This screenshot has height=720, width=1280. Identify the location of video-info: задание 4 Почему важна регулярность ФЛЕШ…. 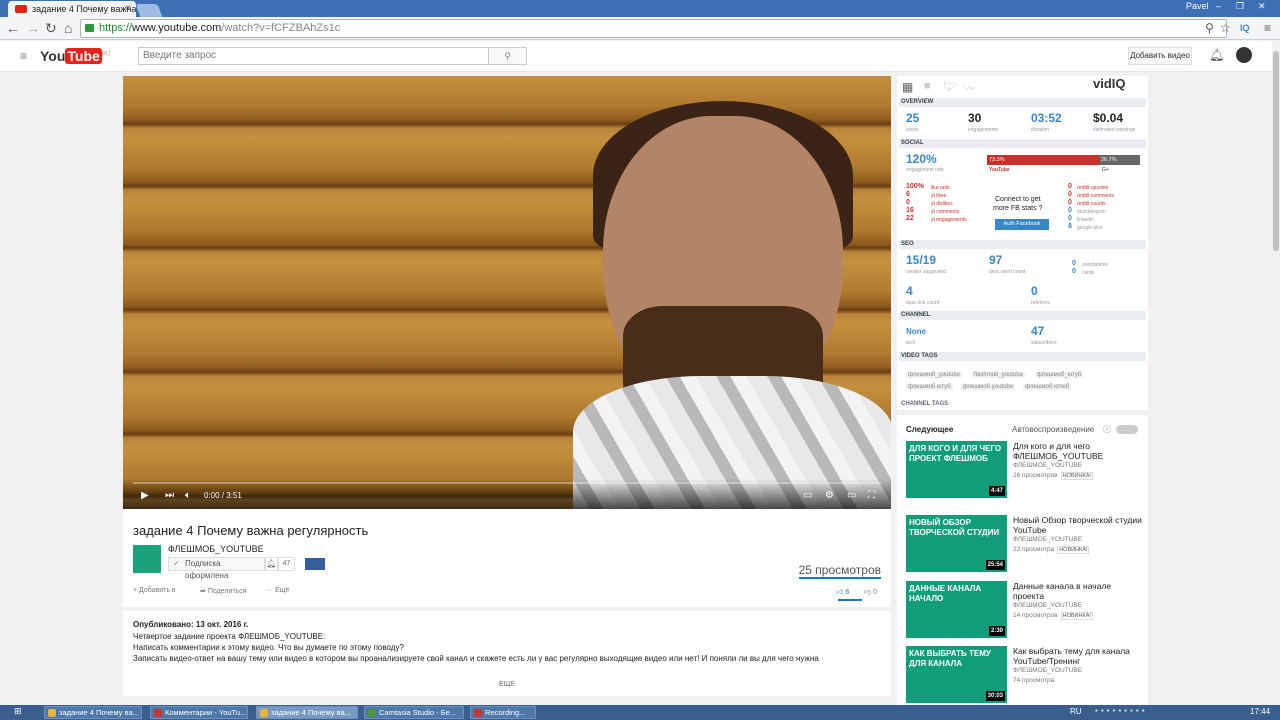
(507, 558).